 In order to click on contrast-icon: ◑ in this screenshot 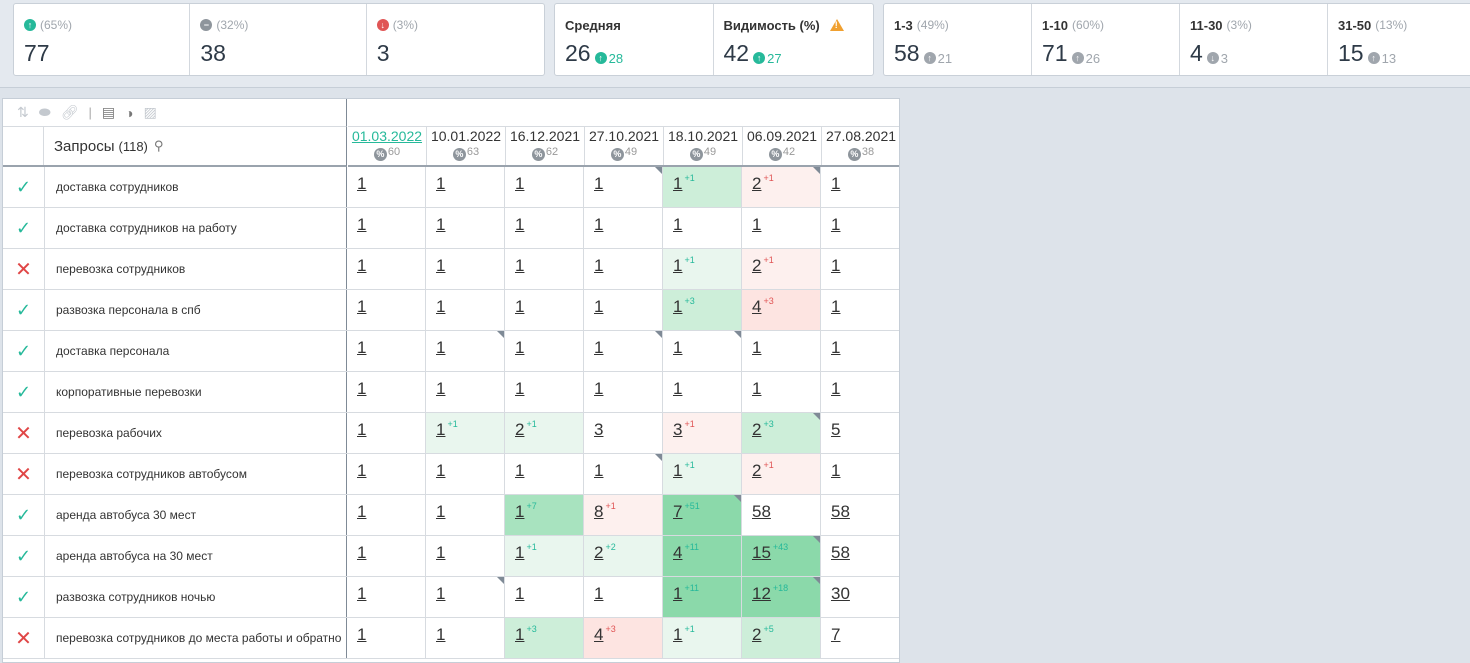, I will do `click(129, 113)`.